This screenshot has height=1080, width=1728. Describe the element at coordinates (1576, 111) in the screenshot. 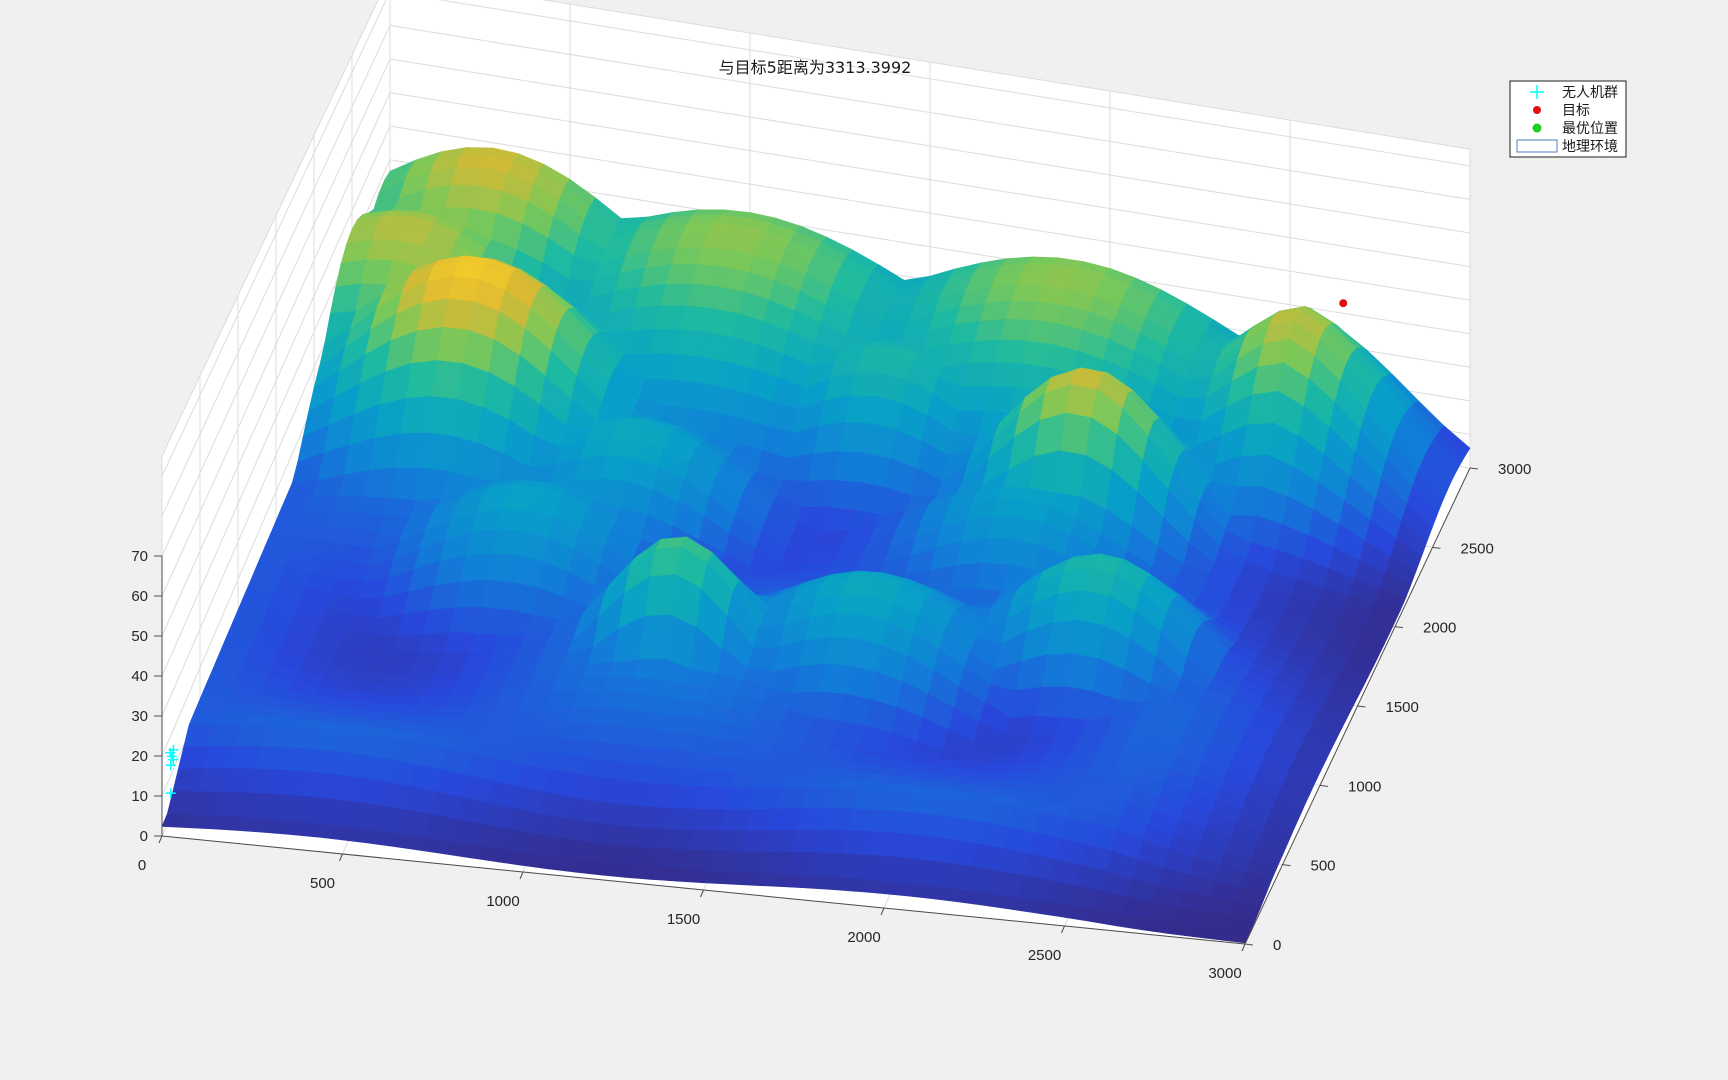

I see `svg-text: 目标` at that location.